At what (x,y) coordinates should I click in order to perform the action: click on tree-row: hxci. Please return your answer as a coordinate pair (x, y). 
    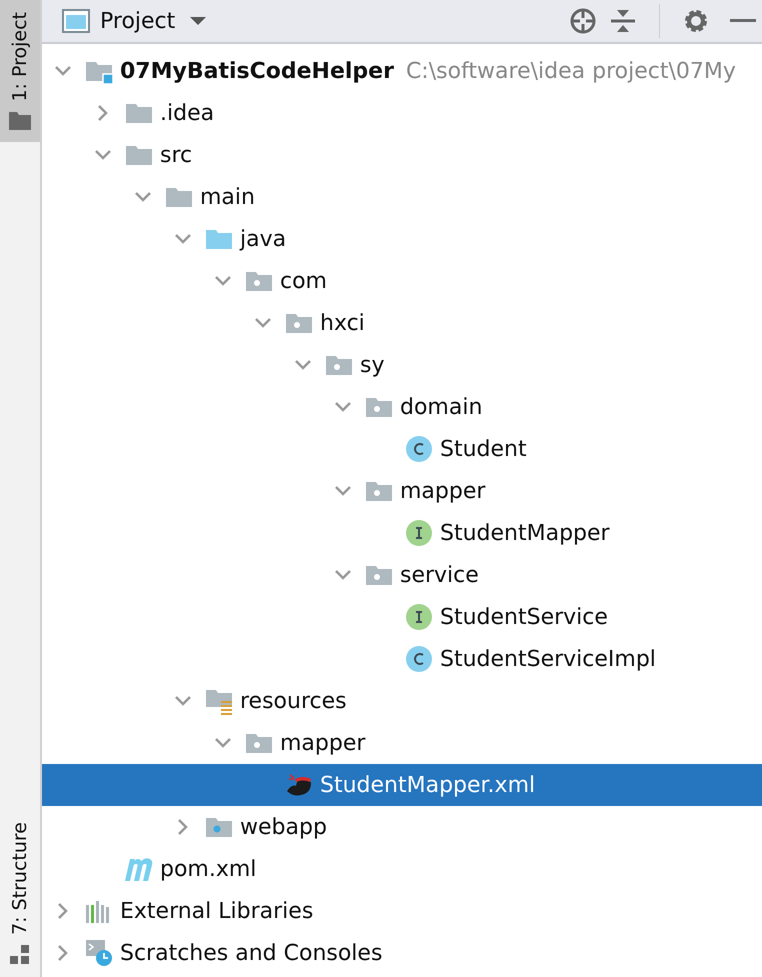
    Looking at the image, I should click on (402, 323).